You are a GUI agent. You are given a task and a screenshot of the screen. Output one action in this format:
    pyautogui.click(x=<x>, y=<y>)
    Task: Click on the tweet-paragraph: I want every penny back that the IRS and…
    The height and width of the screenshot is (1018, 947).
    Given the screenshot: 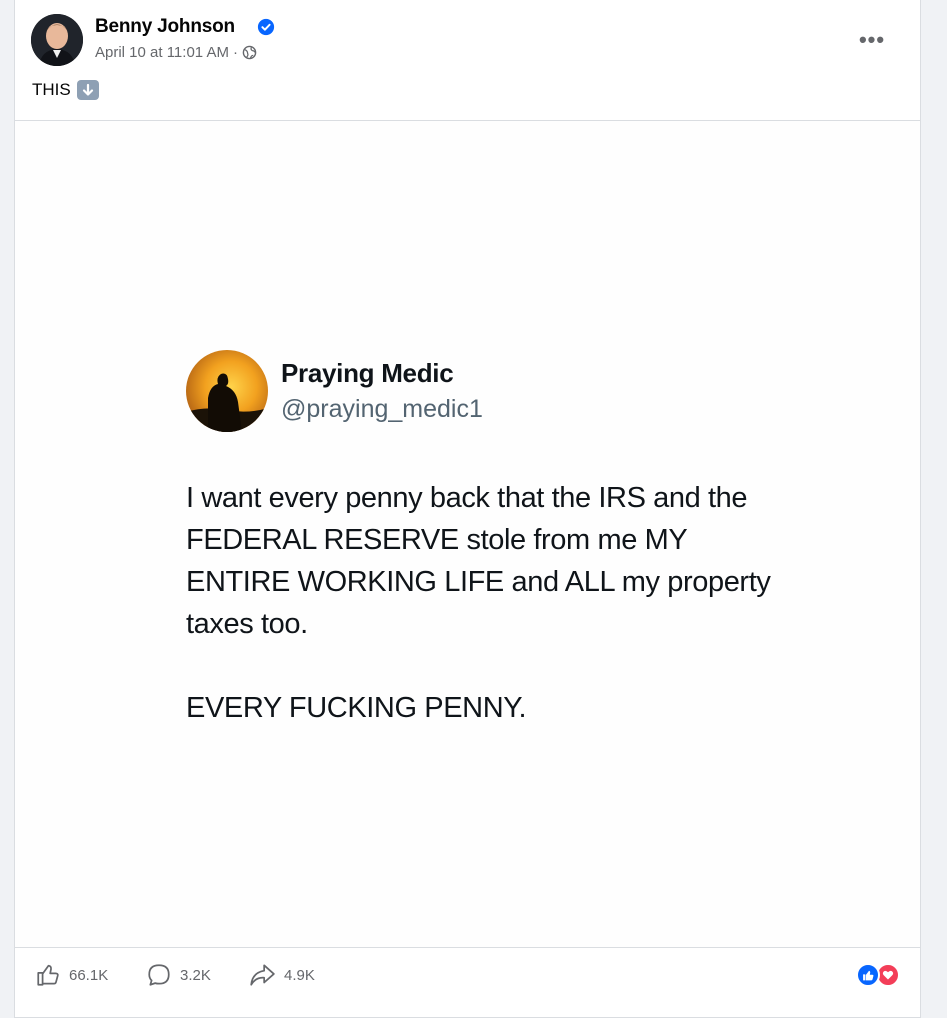 What is the action you would take?
    pyautogui.click(x=478, y=561)
    